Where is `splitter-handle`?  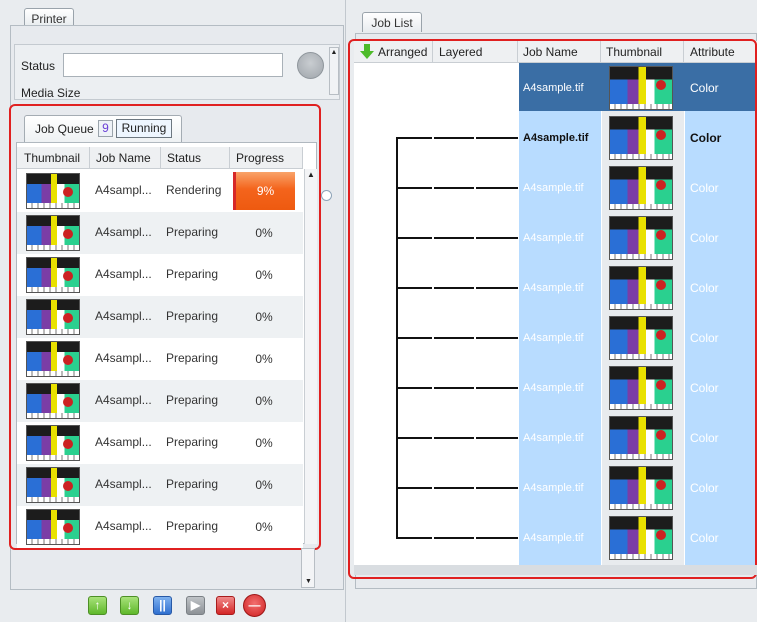 splitter-handle is located at coordinates (326, 195).